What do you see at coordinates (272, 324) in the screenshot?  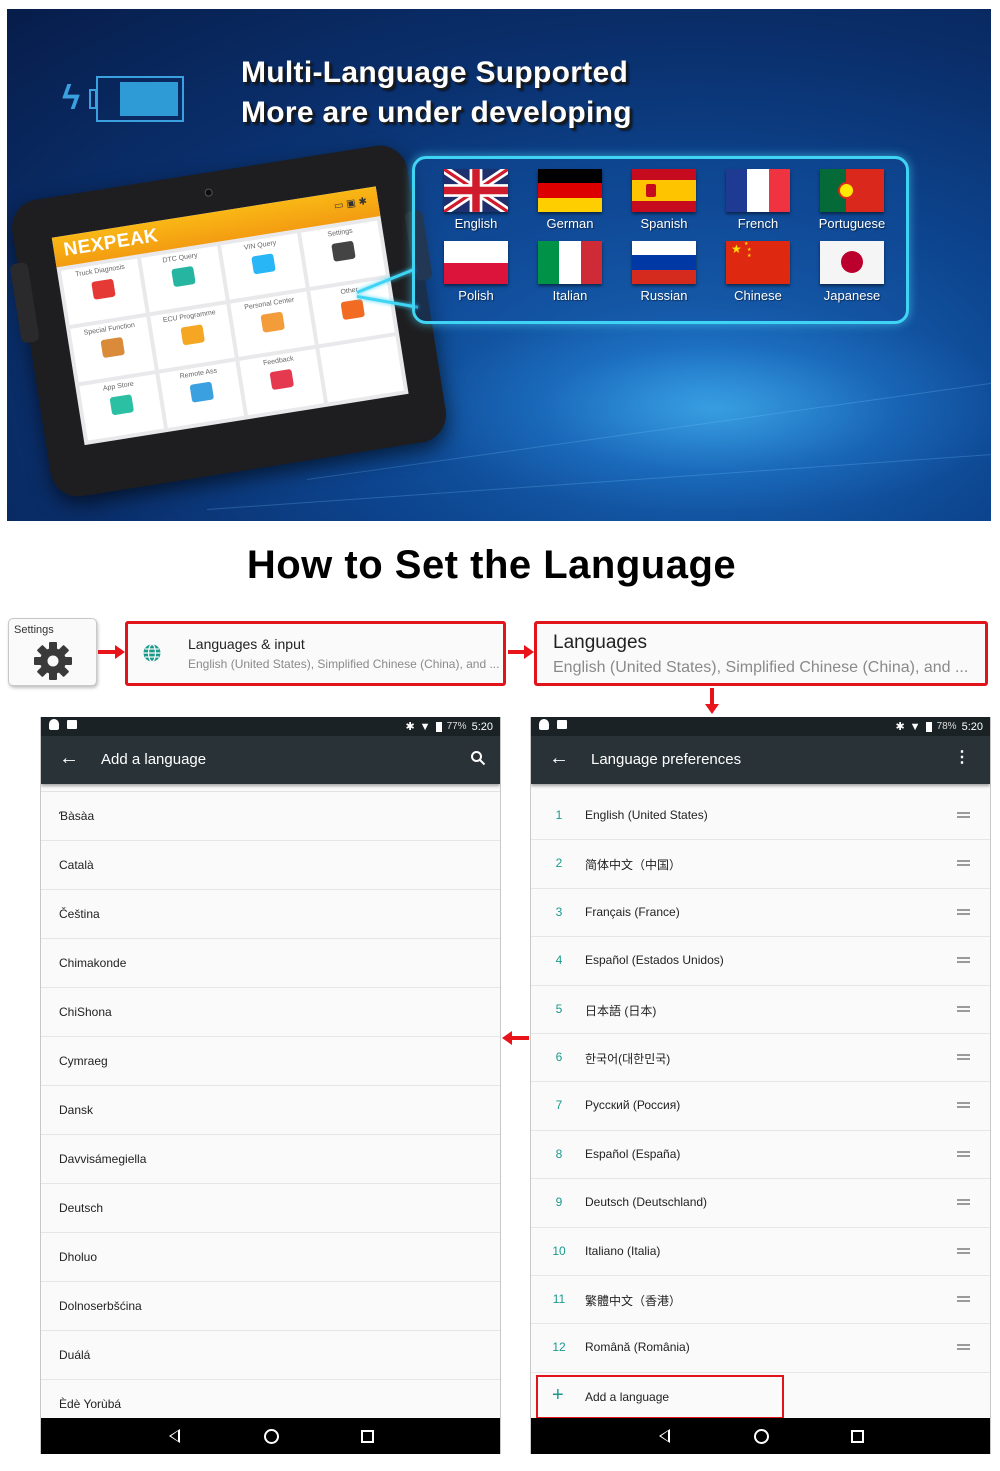 I see `tablet-app-tile: Personal Center` at bounding box center [272, 324].